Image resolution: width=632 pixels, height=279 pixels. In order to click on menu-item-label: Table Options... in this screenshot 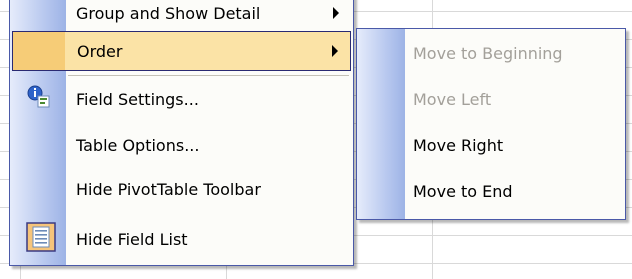, I will do `click(138, 145)`.